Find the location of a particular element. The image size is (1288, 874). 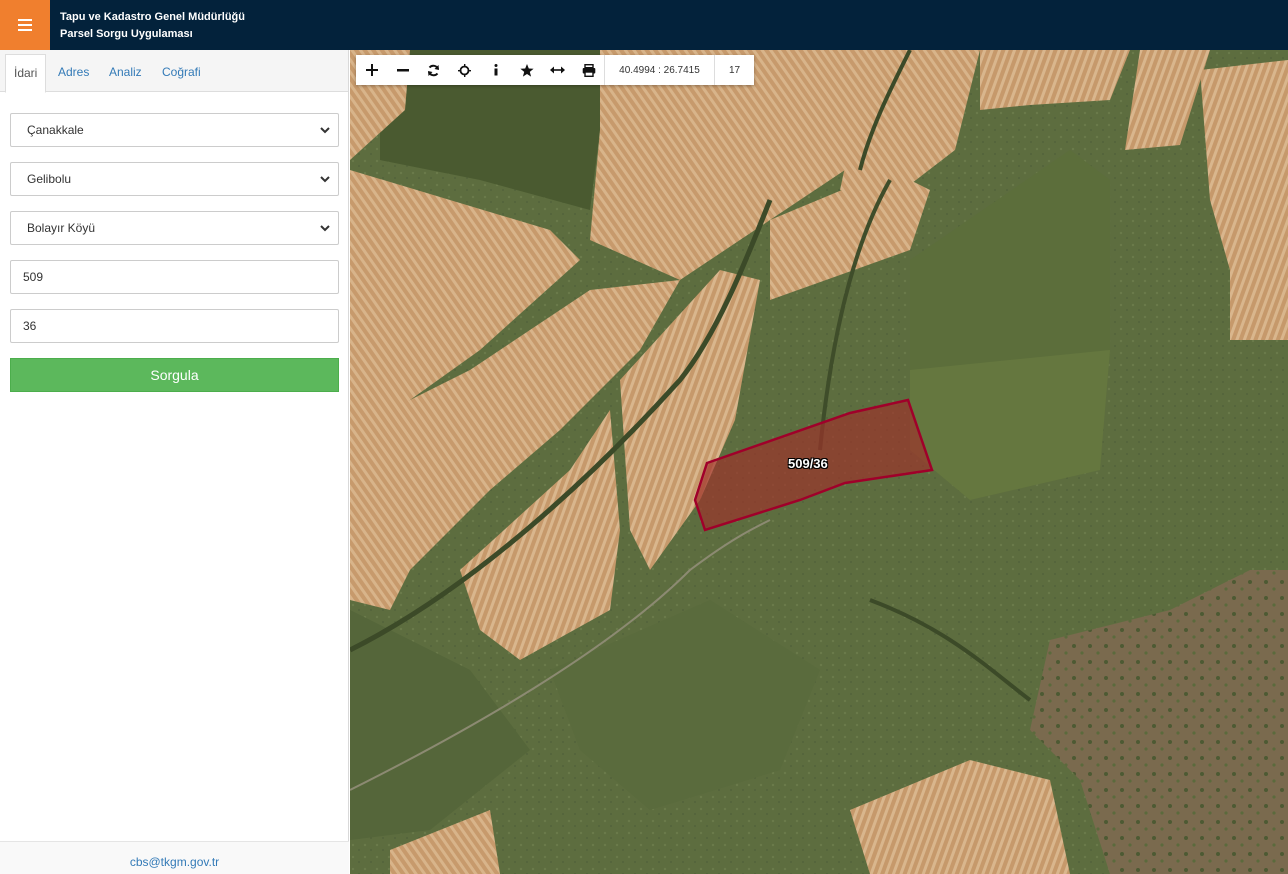

district-value: Gelibolu is located at coordinates (49, 179).